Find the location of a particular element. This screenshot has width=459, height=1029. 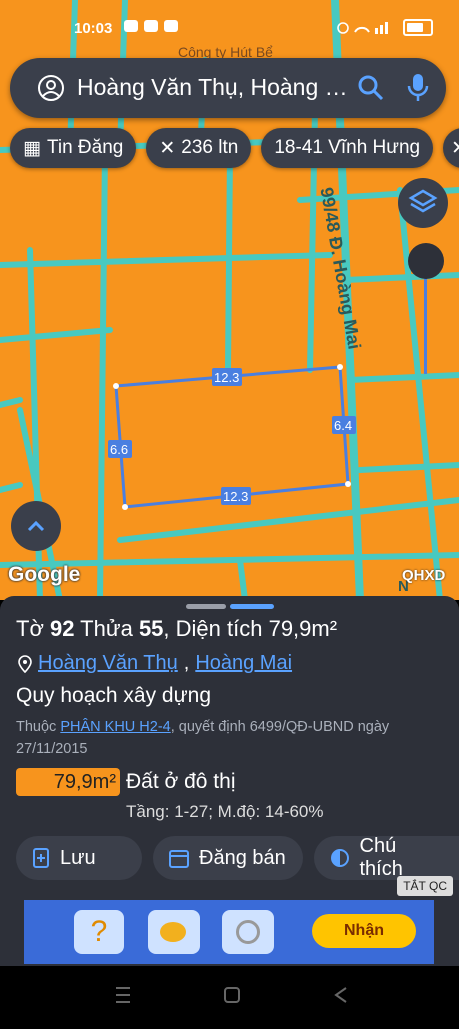

chip-listings: ▦ Tin Đăng is located at coordinates (73, 148).